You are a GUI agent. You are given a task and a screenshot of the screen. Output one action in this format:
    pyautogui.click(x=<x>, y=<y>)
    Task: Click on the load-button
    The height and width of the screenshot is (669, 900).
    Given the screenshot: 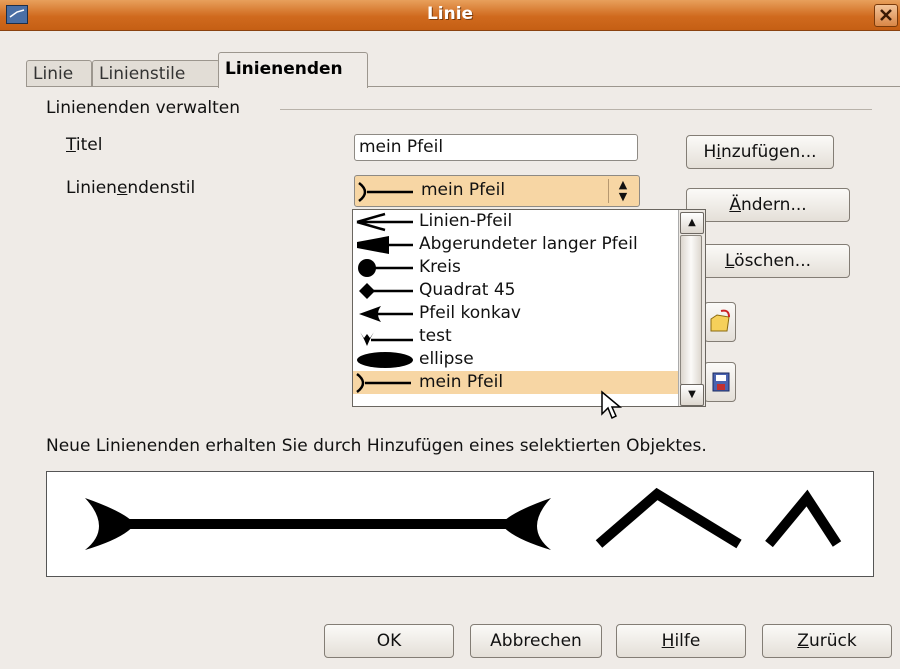 What is the action you would take?
    pyautogui.click(x=720, y=322)
    